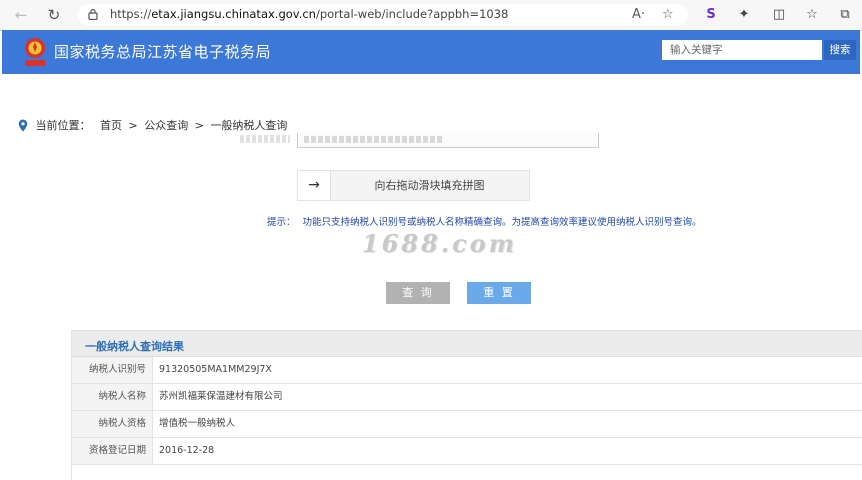 The width and height of the screenshot is (862, 480). I want to click on lock-icon, so click(93, 14).